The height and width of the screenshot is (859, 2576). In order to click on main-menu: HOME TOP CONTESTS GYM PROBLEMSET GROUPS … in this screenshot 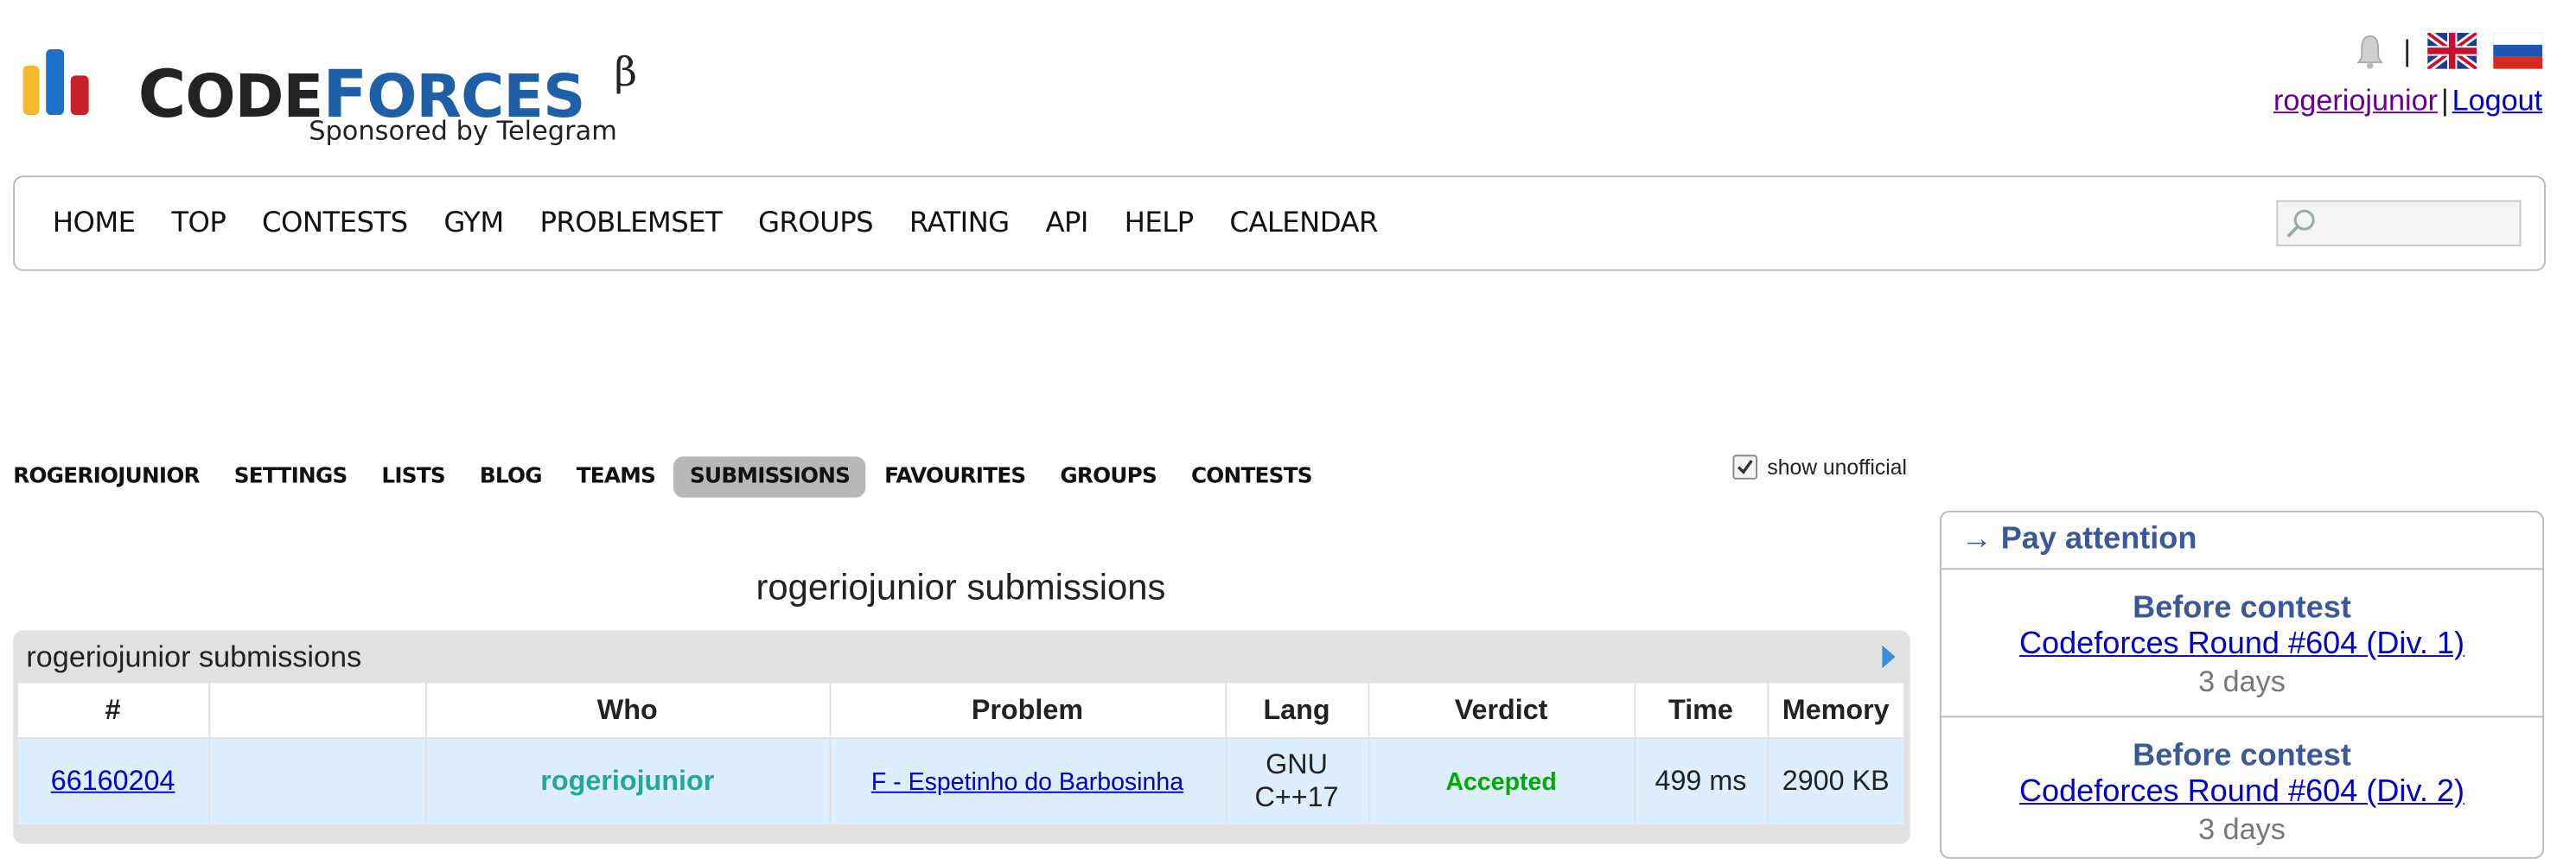, I will do `click(1280, 223)`.